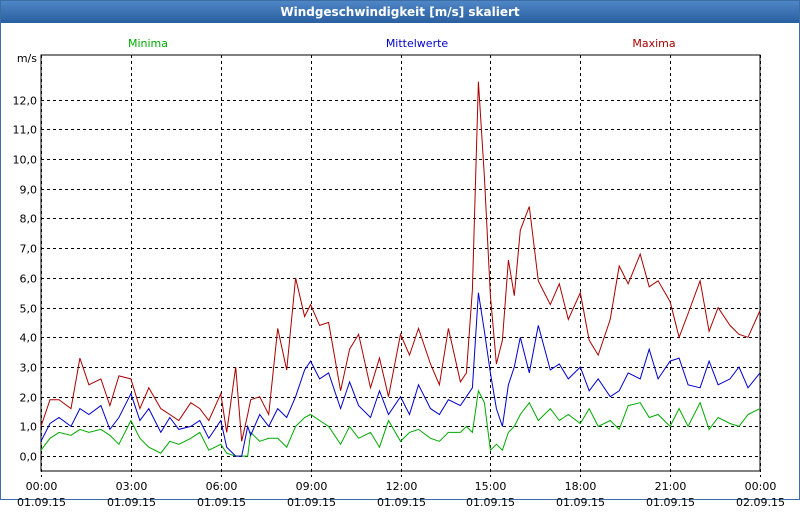  I want to click on window-title: Windgeschwindigkeit [m/s] skaliert, so click(400, 12).